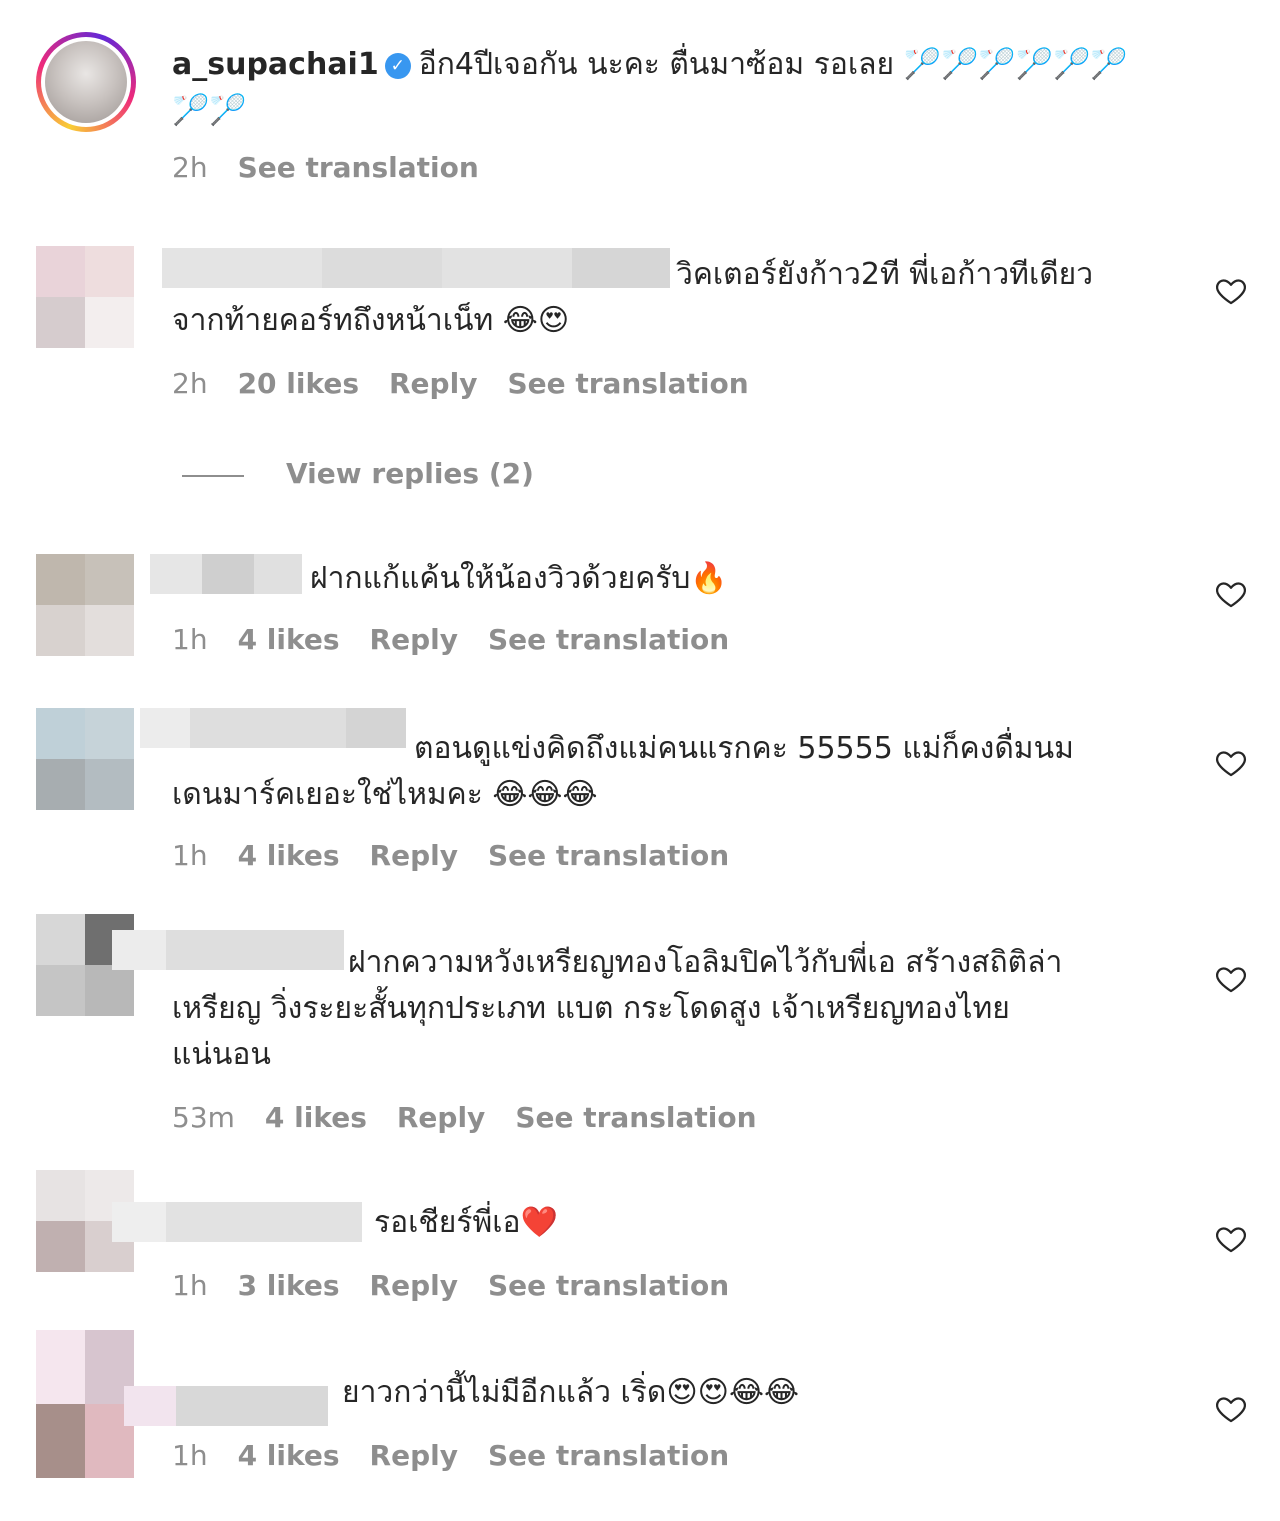  I want to click on comment-1-meta: 2h 20 likes Reply See translation, so click(475, 384).